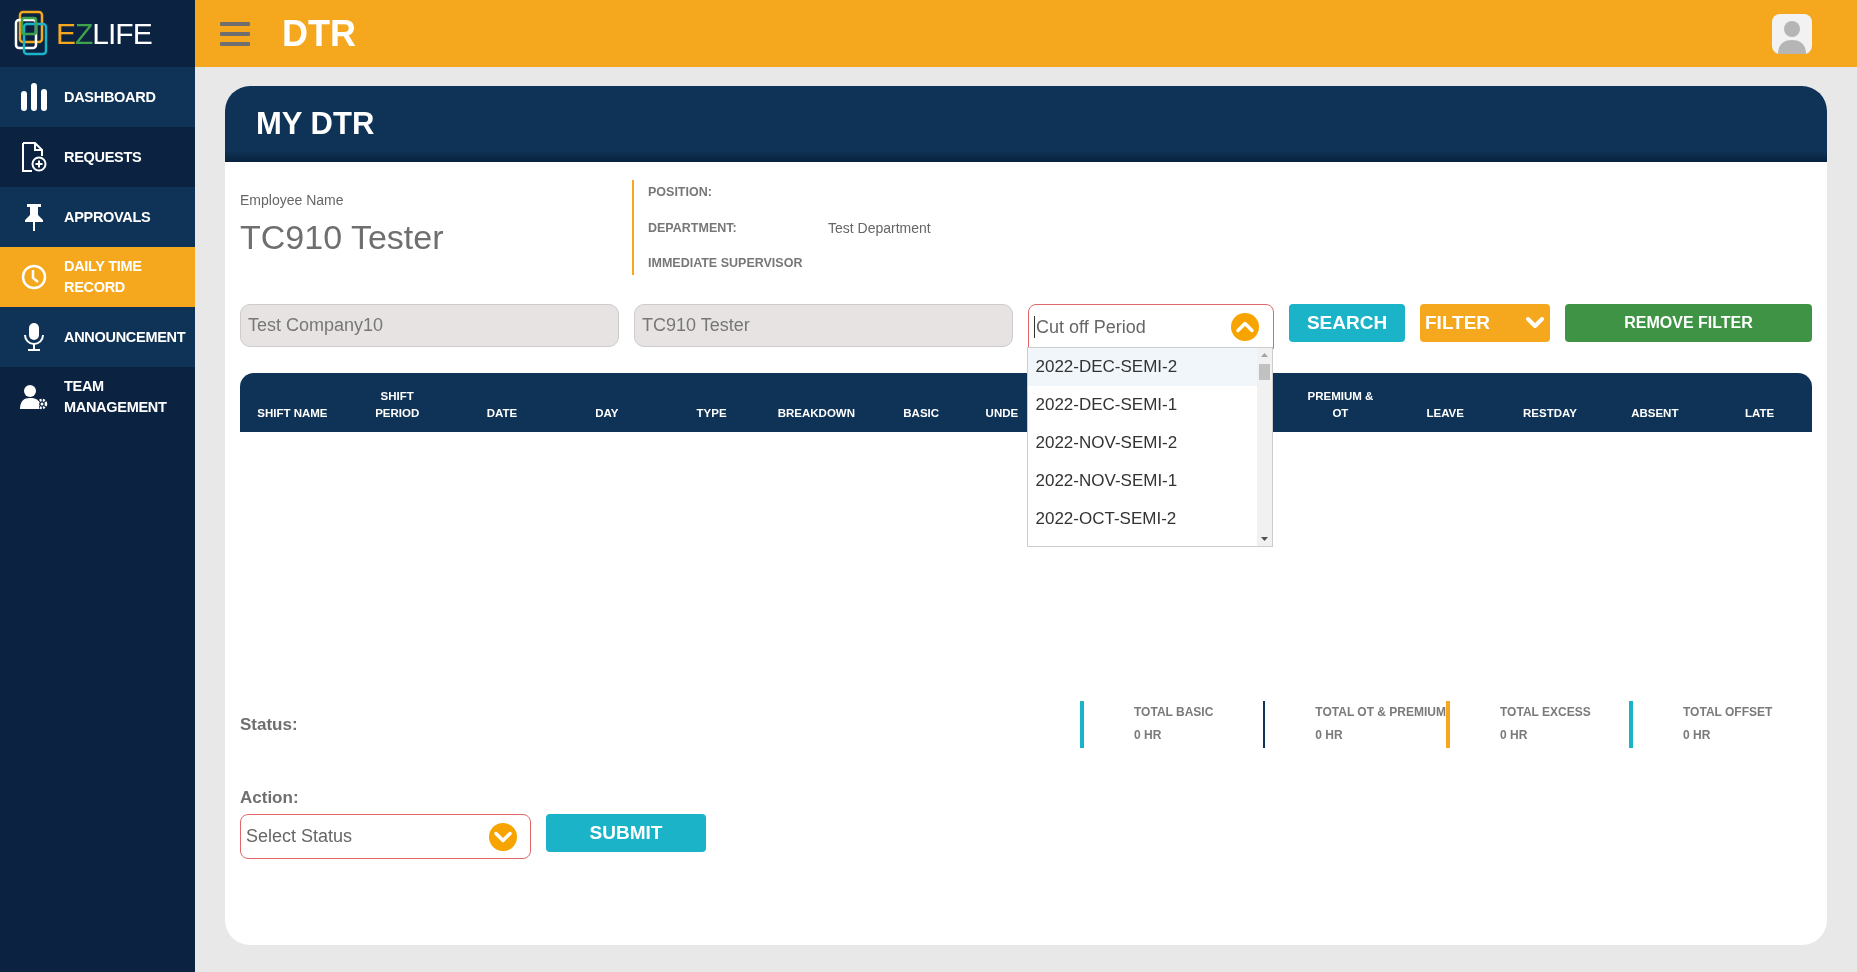 This screenshot has height=972, width=1857. Describe the element at coordinates (1655, 413) in the screenshot. I see `column-header: ABSENT` at that location.